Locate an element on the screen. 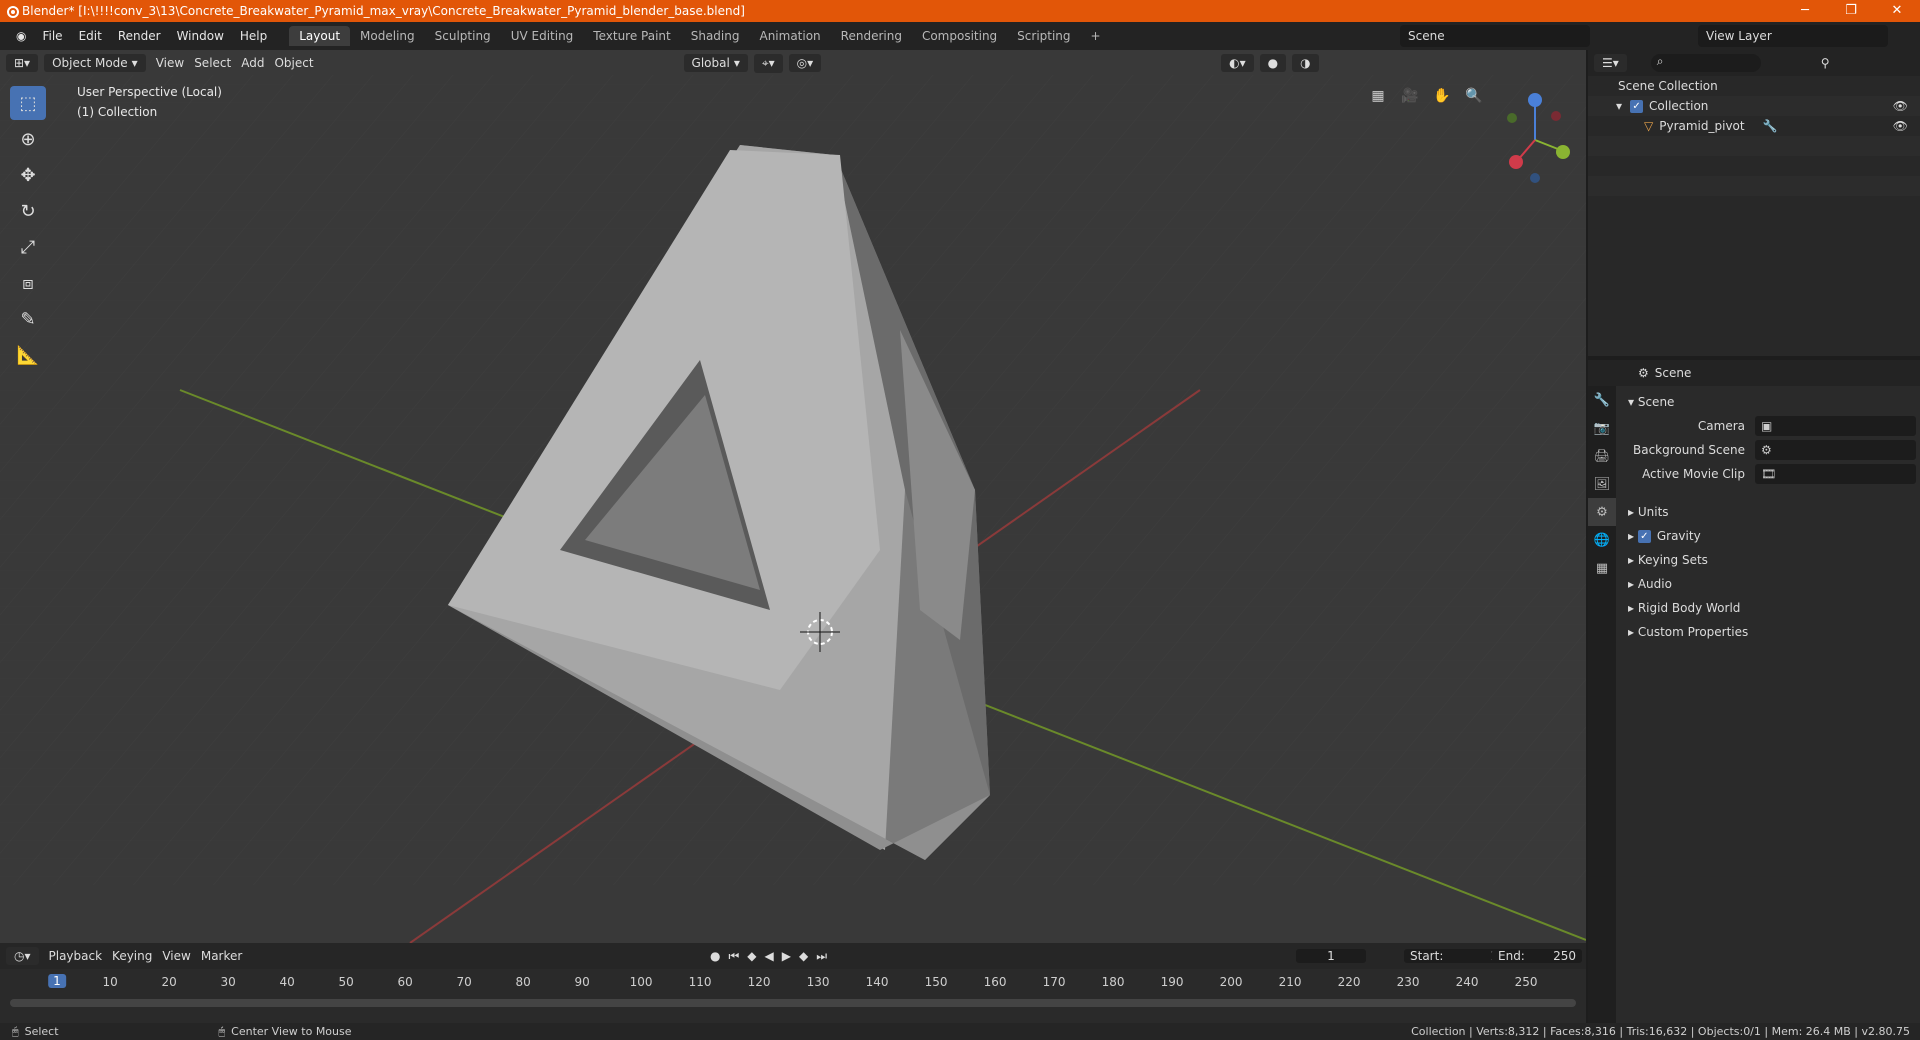  tab-modeling: Modeling is located at coordinates (387, 36).